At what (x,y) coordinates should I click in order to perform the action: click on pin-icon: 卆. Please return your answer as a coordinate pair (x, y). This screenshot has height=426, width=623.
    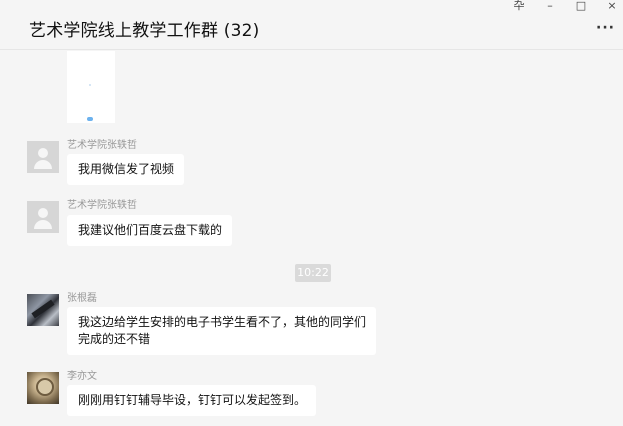
    Looking at the image, I should click on (519, 7).